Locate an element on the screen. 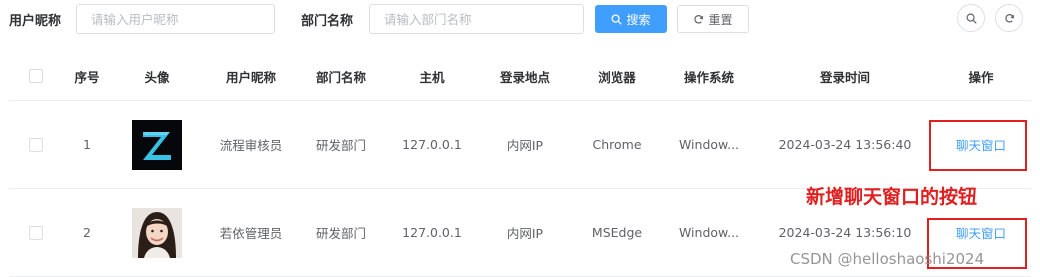 This screenshot has width=1040, height=277. dept-label: 部门名称 is located at coordinates (327, 21).